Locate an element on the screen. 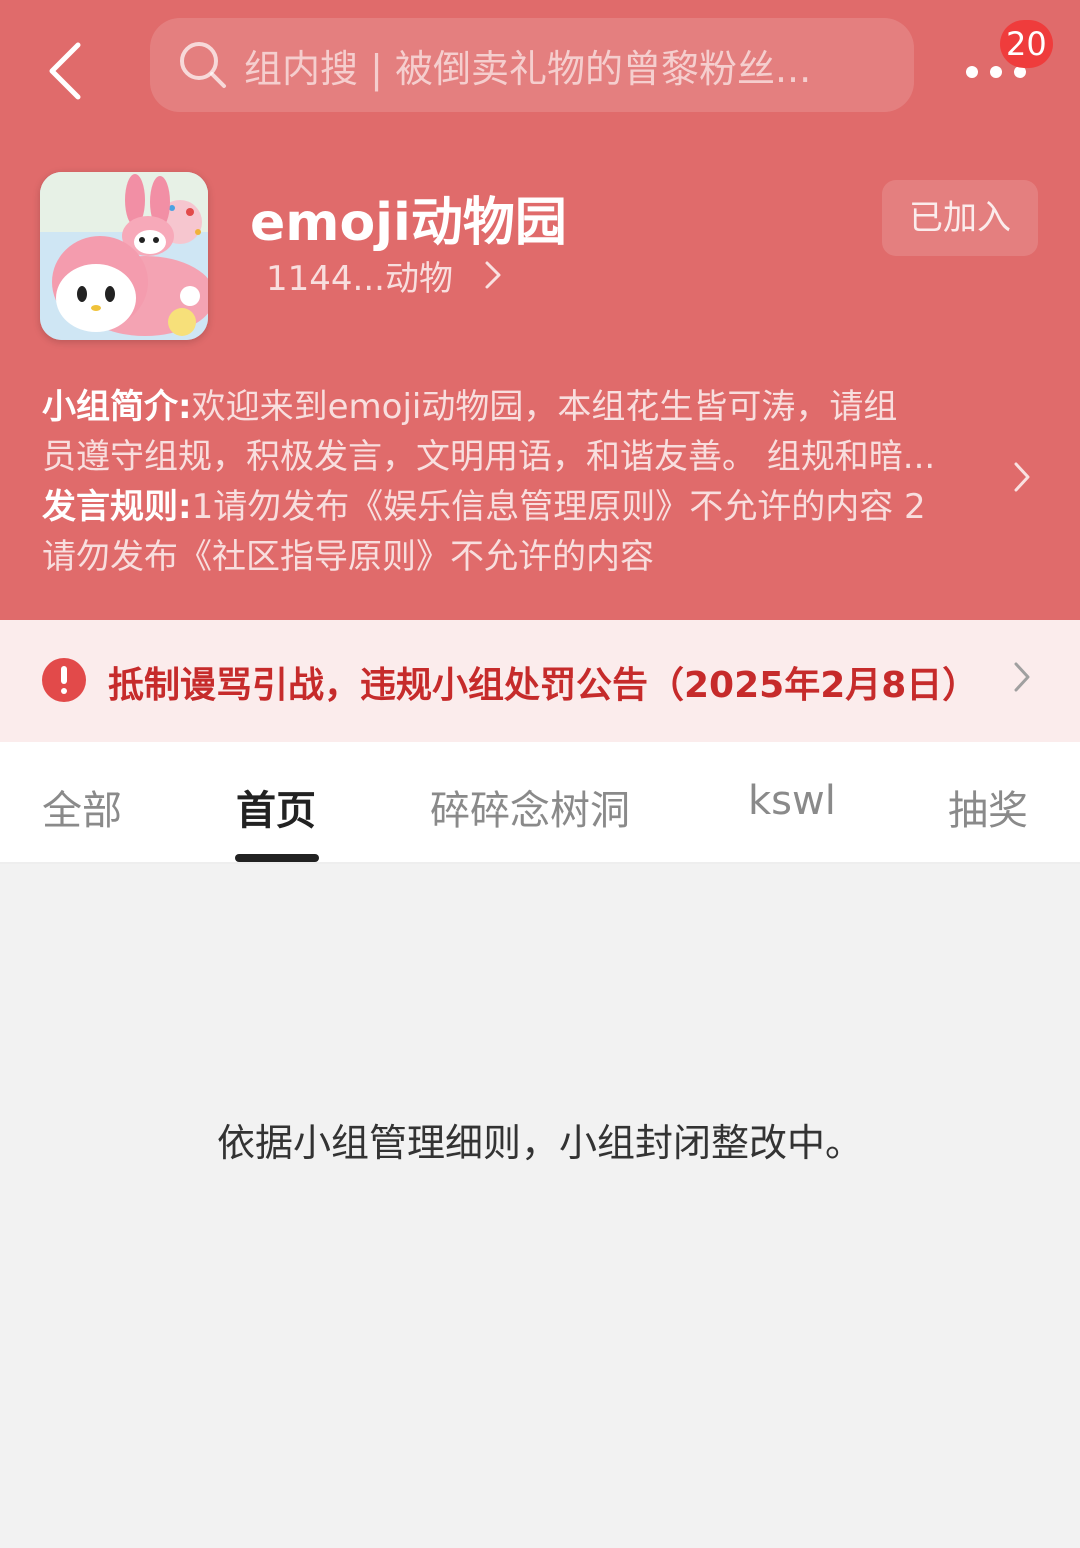  rules-label: 发言规则: is located at coordinates (117, 507).